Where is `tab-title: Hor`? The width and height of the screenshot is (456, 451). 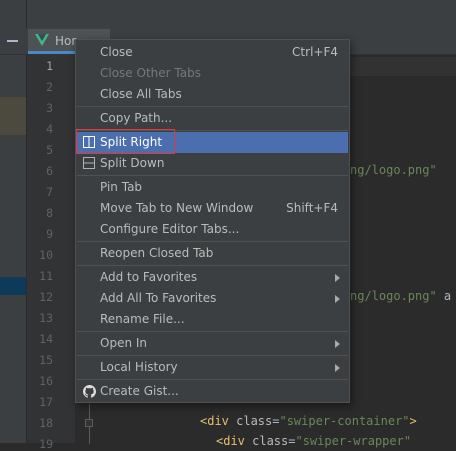
tab-title: Hor is located at coordinates (66, 41).